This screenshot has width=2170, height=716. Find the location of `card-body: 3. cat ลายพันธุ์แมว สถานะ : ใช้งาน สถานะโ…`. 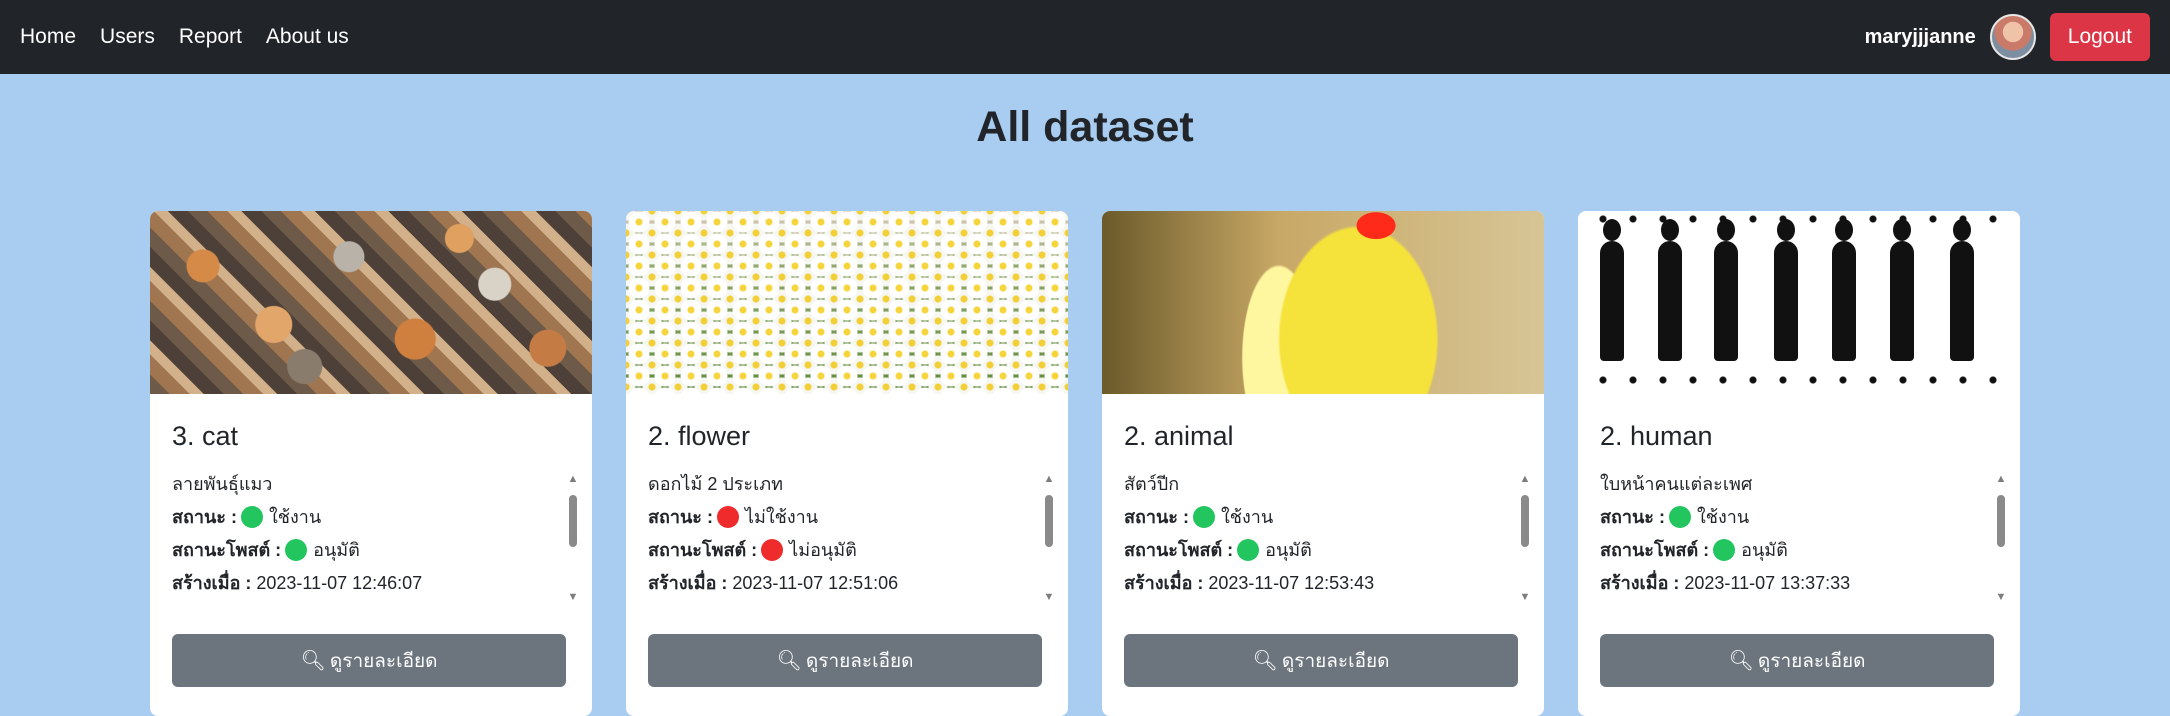

card-body: 3. cat ลายพันธุ์แมว สถานะ : ใช้งาน สถานะโ… is located at coordinates (371, 510).